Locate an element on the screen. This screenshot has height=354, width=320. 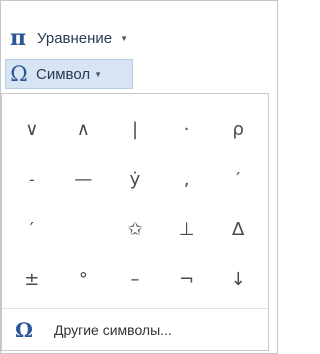
symbol-cell: ρ is located at coordinates (238, 129).